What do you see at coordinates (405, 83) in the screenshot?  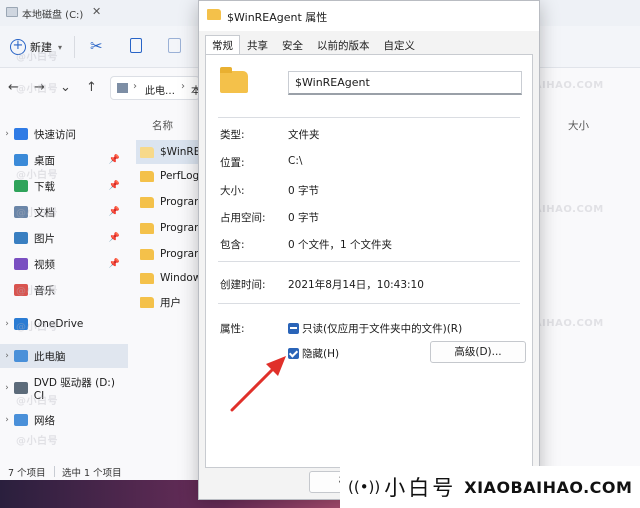 I see `folder-name-field: $WinREAgent` at bounding box center [405, 83].